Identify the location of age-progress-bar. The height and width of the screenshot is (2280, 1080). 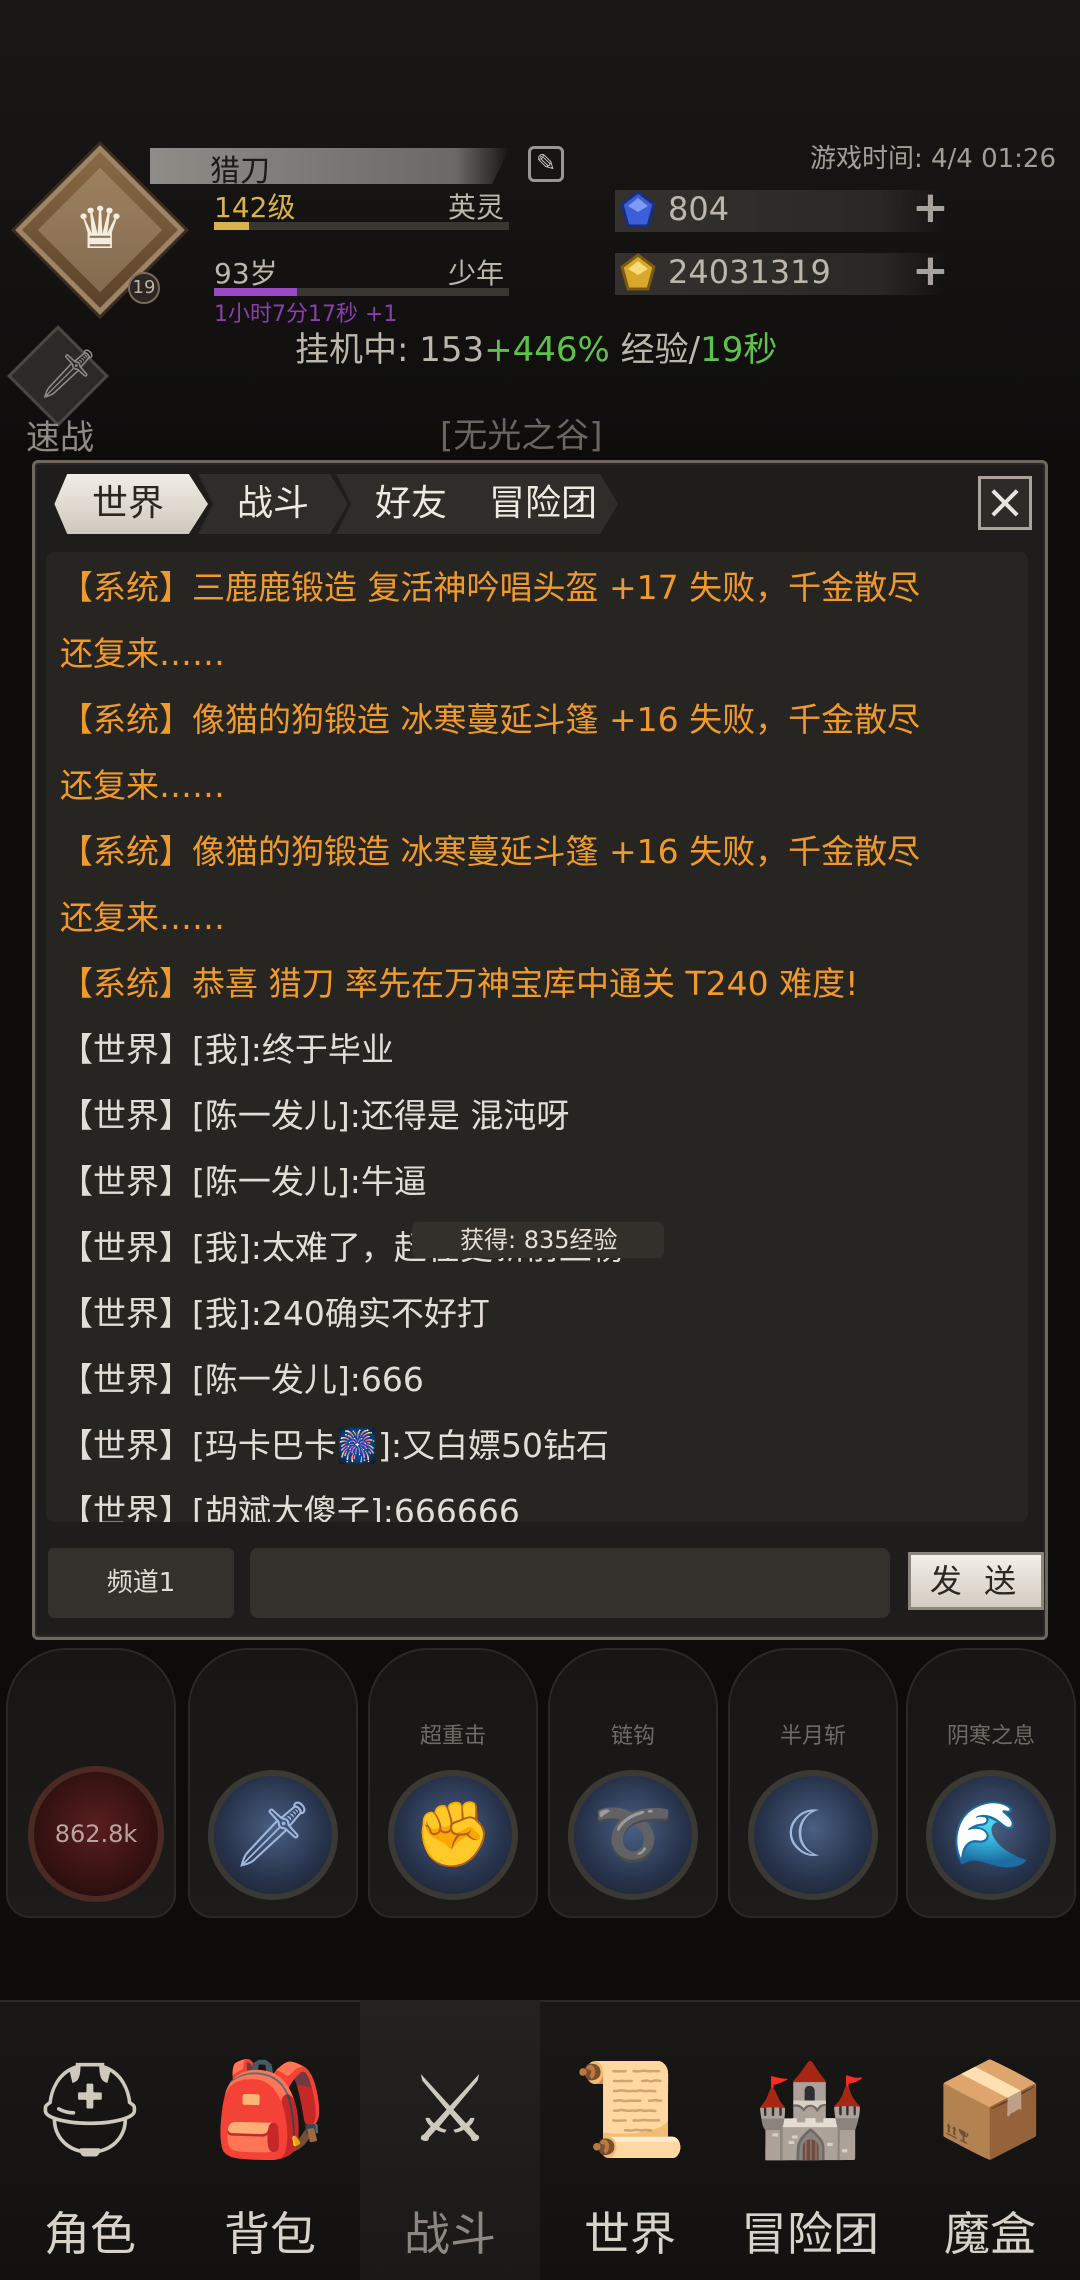
(361, 292).